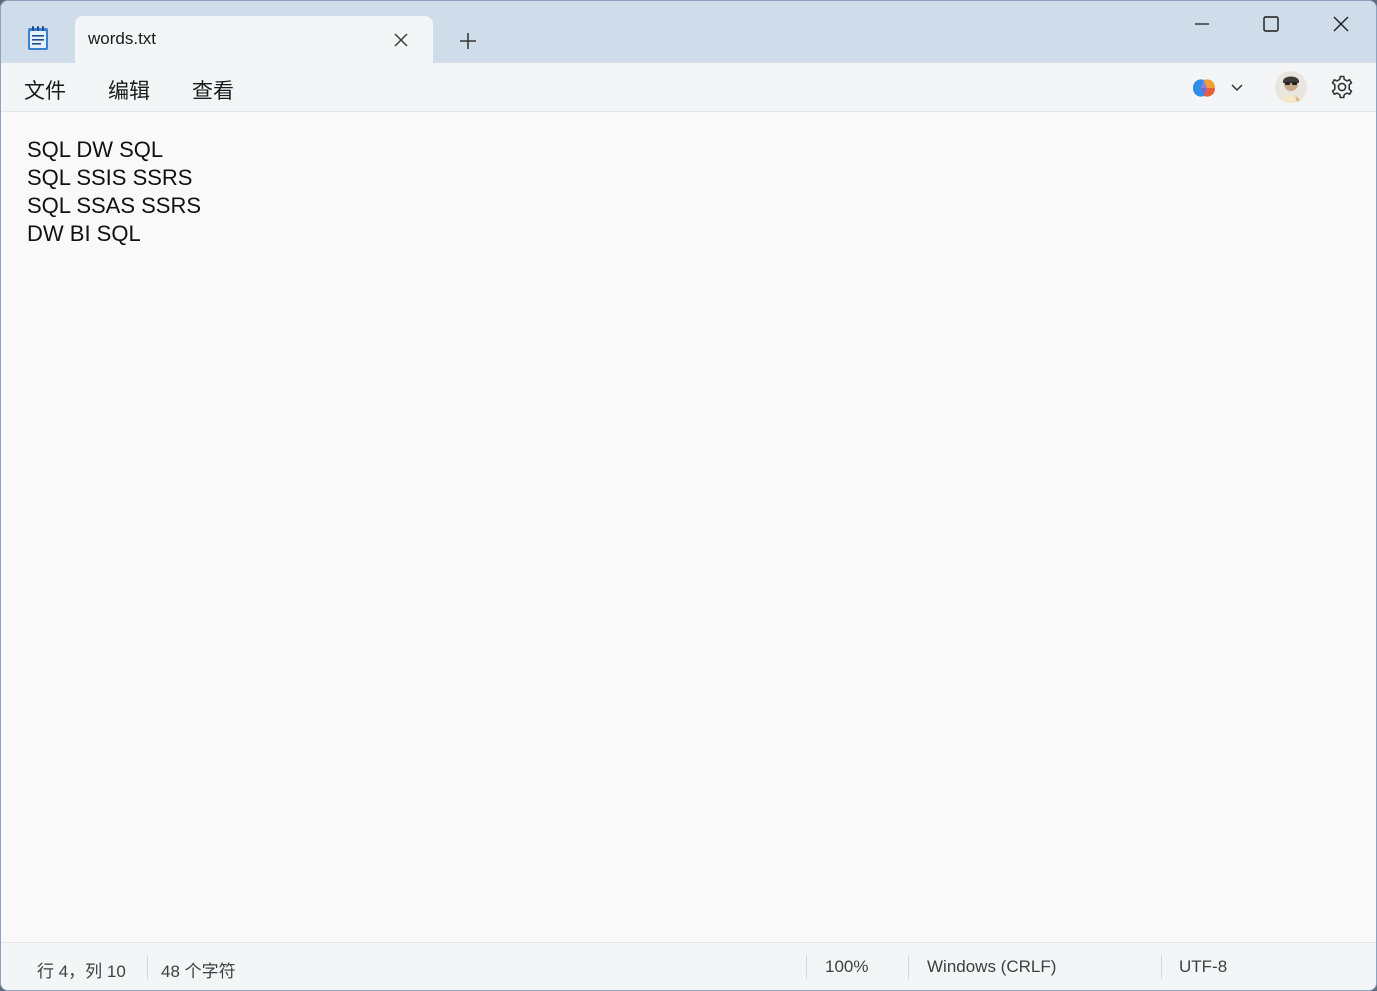 The width and height of the screenshot is (1377, 991). I want to click on new-tab-button, so click(468, 41).